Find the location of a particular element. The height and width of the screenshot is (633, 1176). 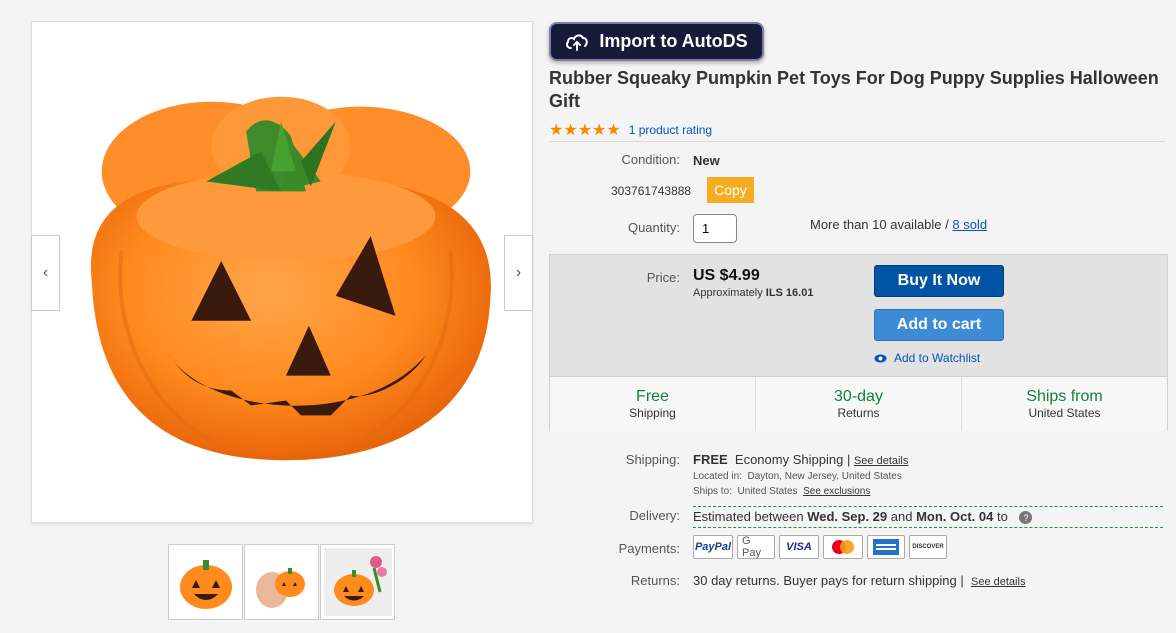

price-label: Price: is located at coordinates (663, 277).